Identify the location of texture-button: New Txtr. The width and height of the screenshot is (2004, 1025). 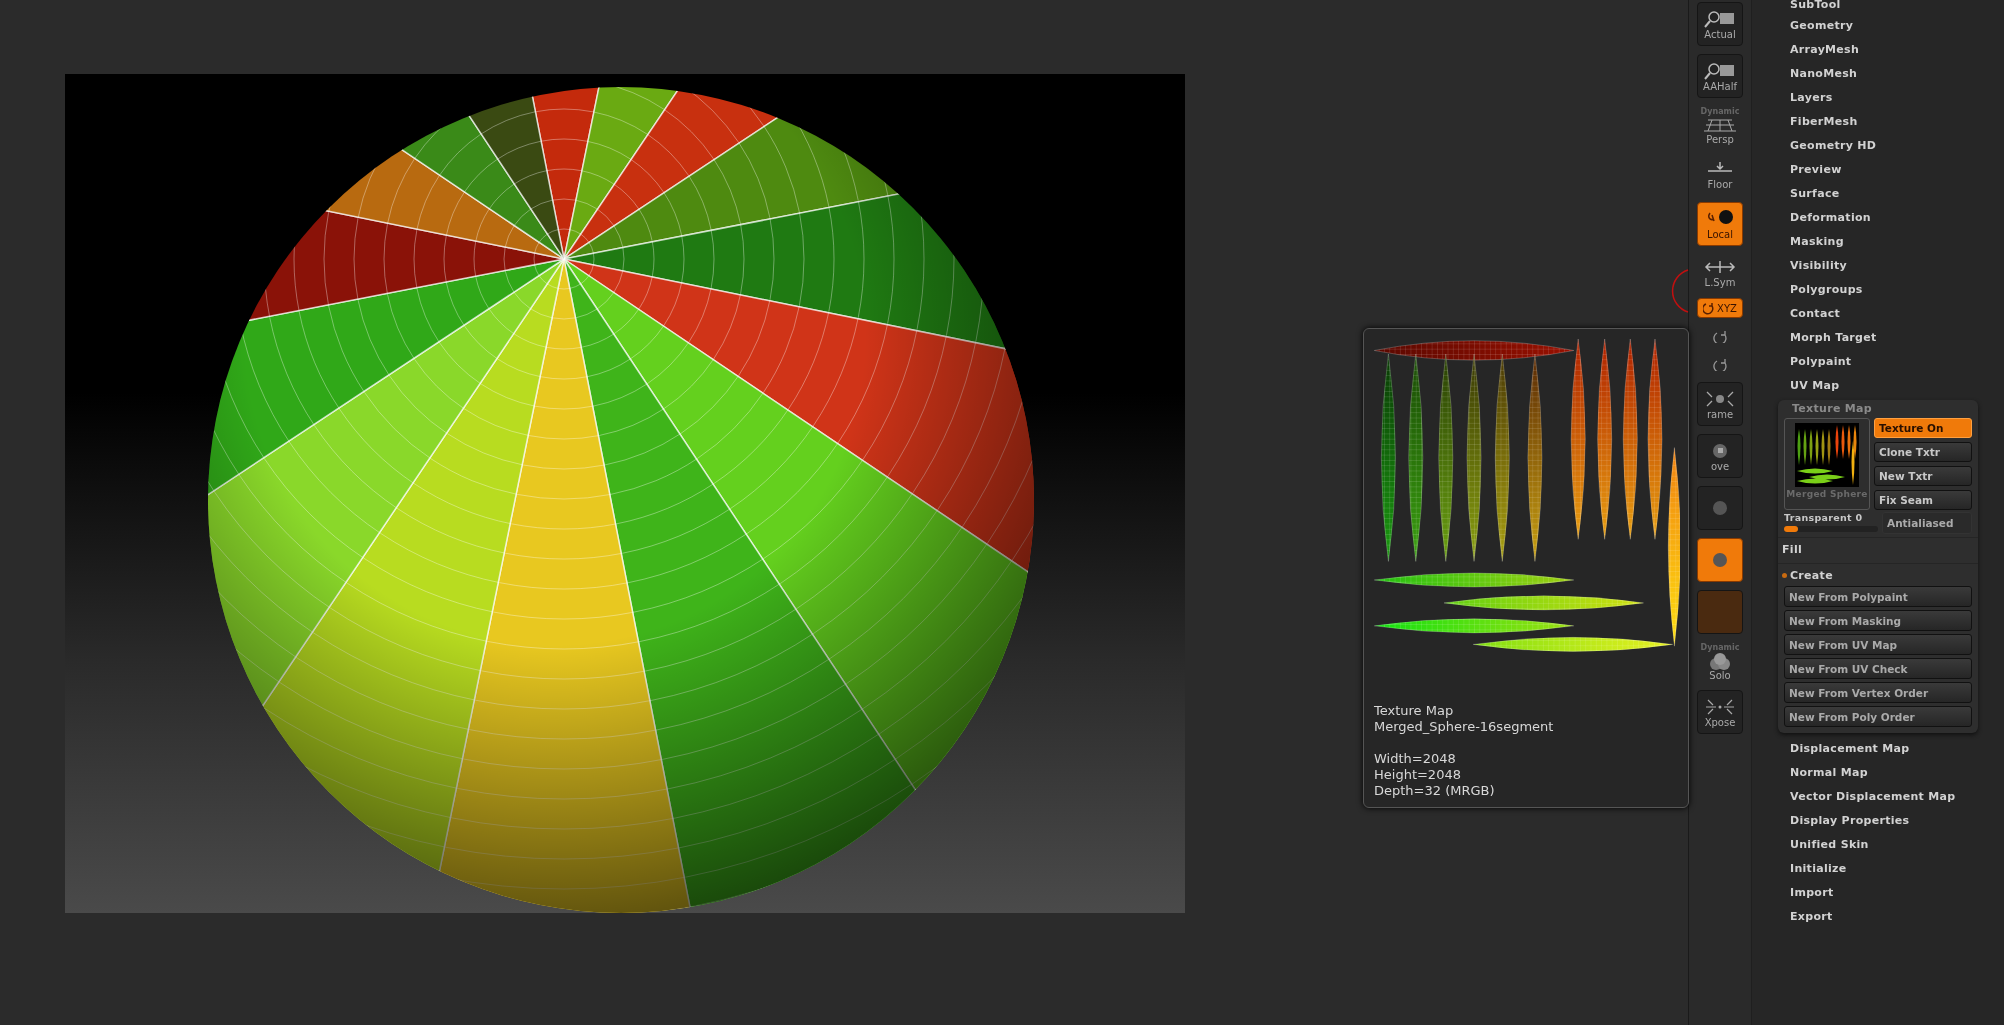
(1923, 476).